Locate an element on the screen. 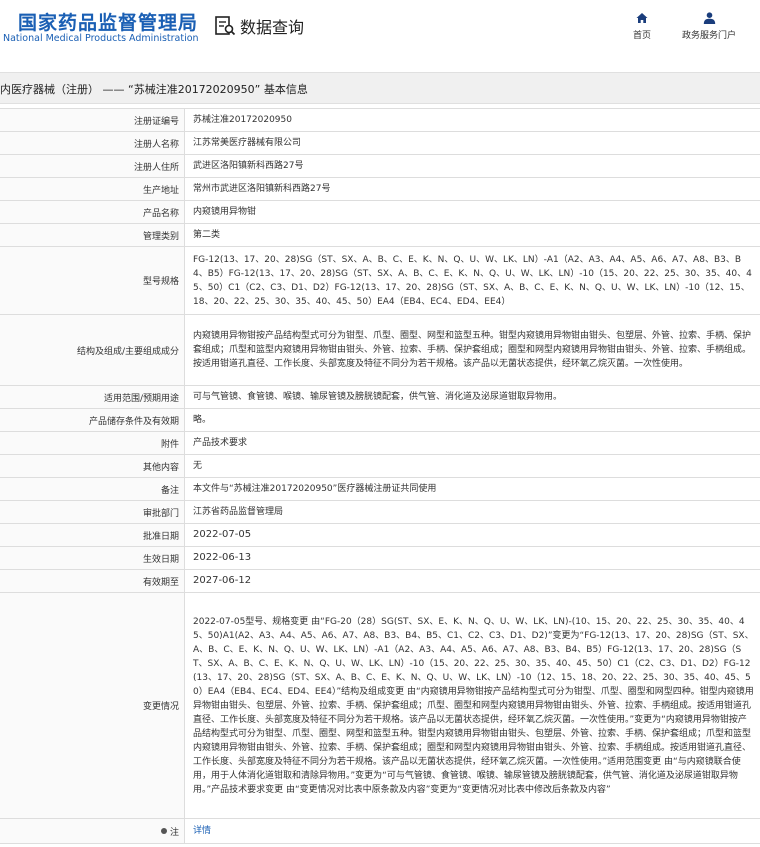 This screenshot has width=760, height=847. table-row: 生产地址 常州市武进区洛阳镇新科西路27号 is located at coordinates (380, 189).